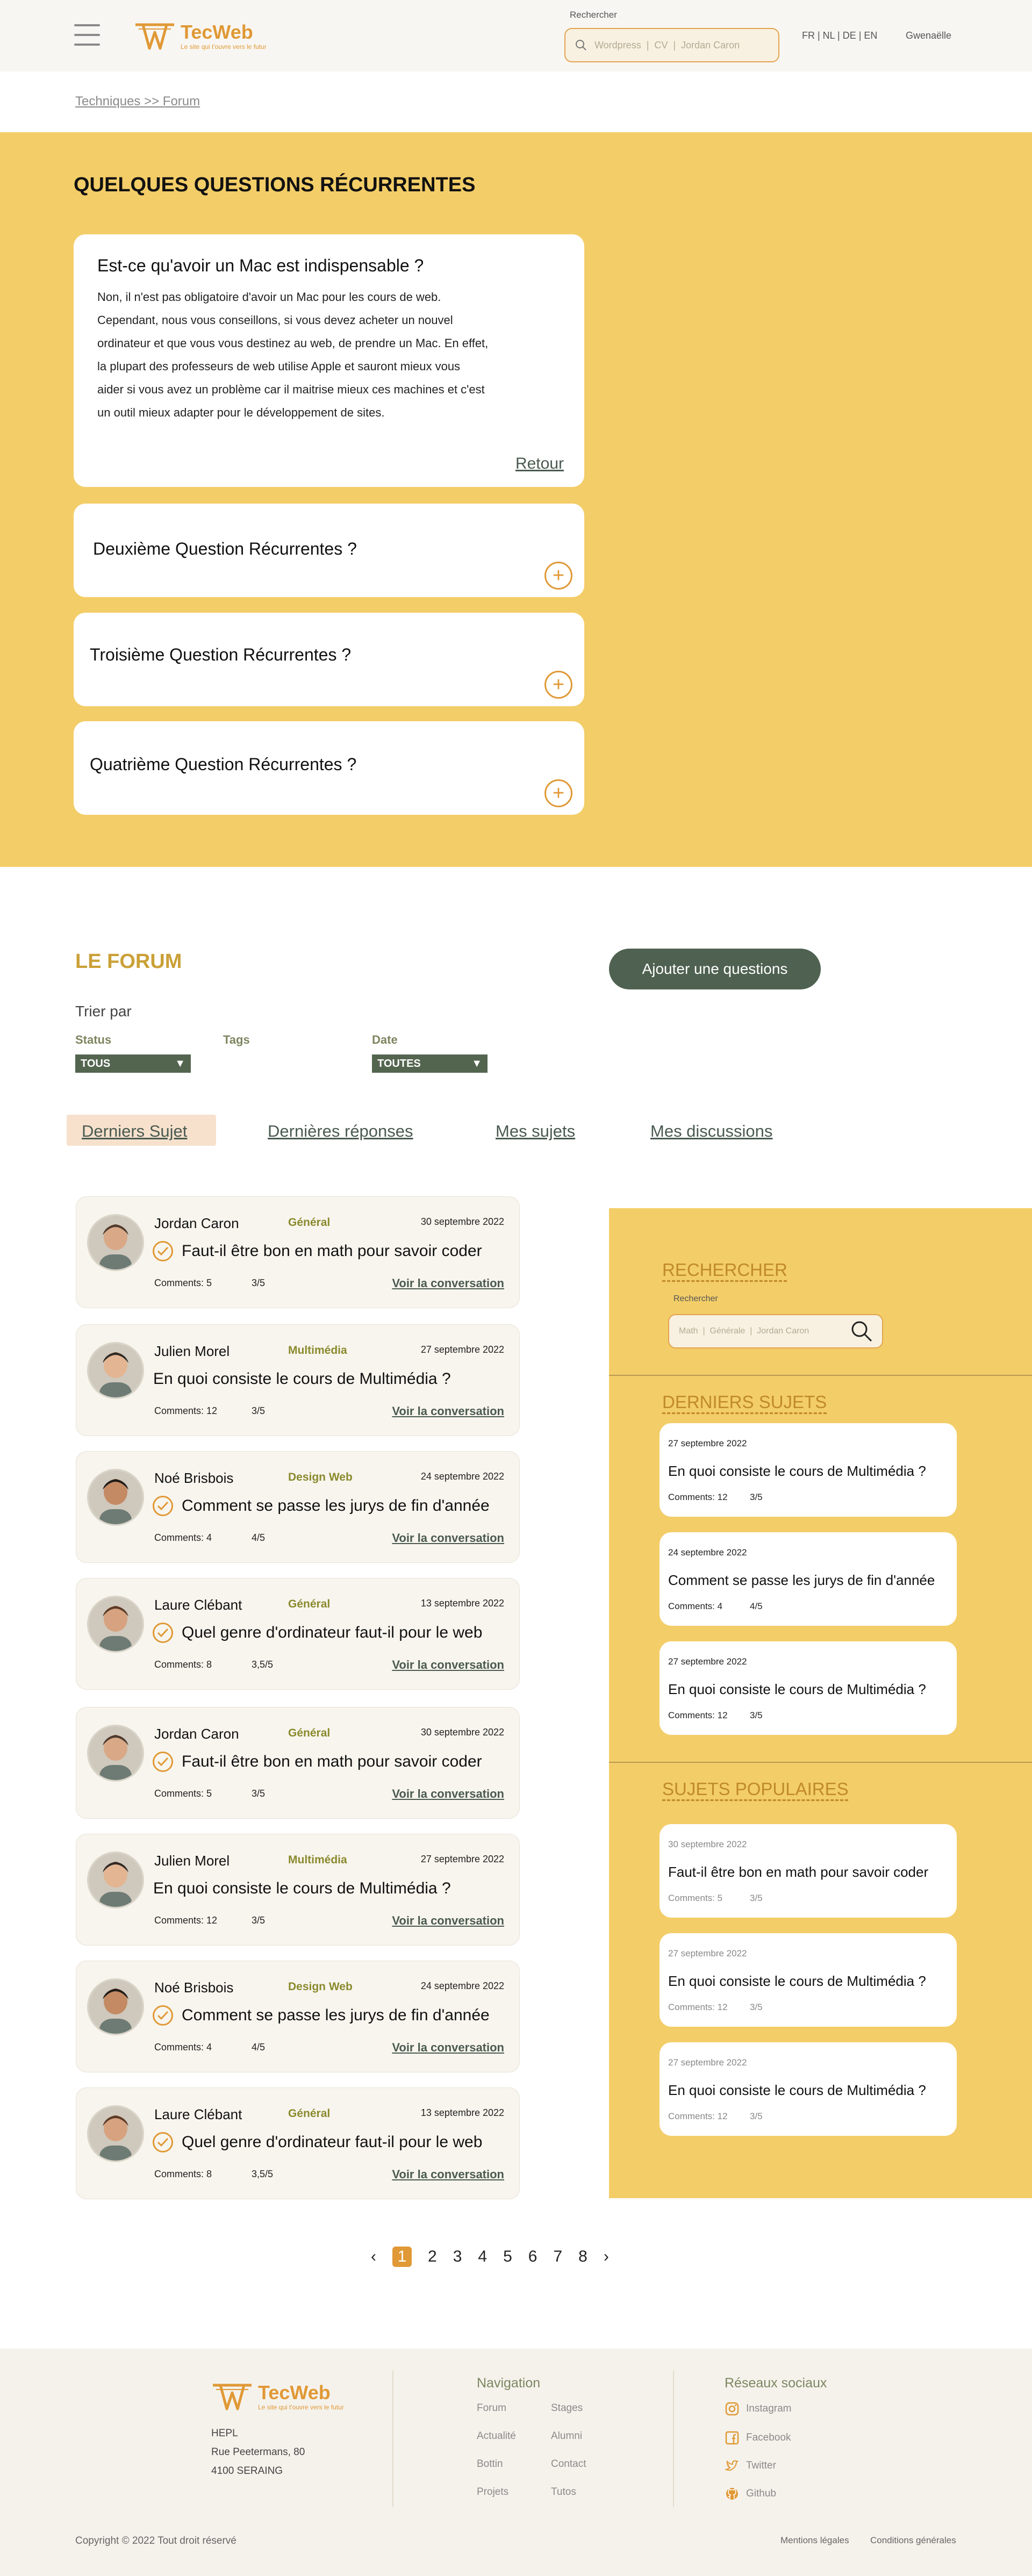 Image resolution: width=1032 pixels, height=2576 pixels. I want to click on search-input, so click(680, 45).